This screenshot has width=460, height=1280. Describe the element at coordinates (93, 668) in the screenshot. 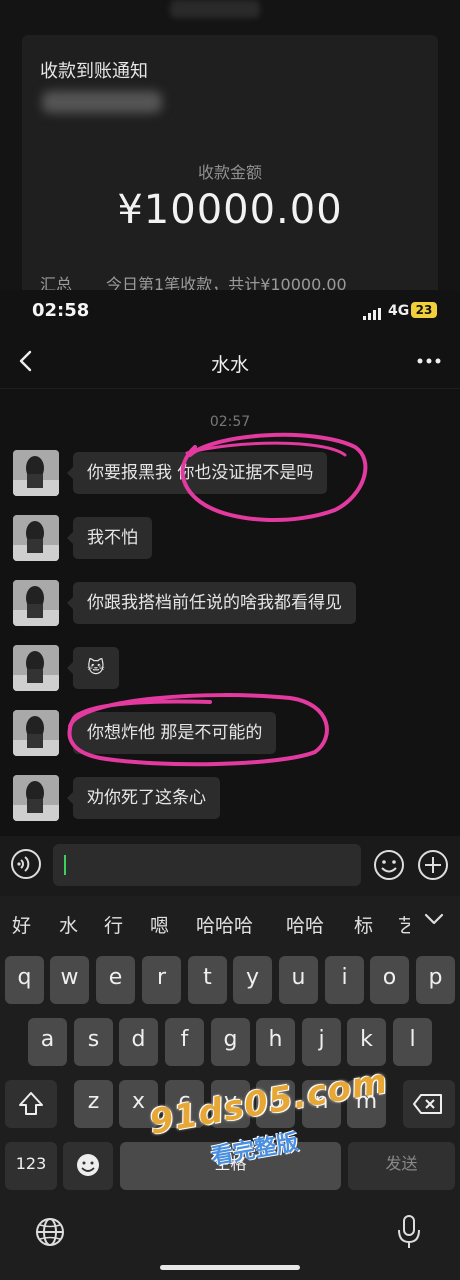

I see `emoji-message-bubble: 🐱` at that location.